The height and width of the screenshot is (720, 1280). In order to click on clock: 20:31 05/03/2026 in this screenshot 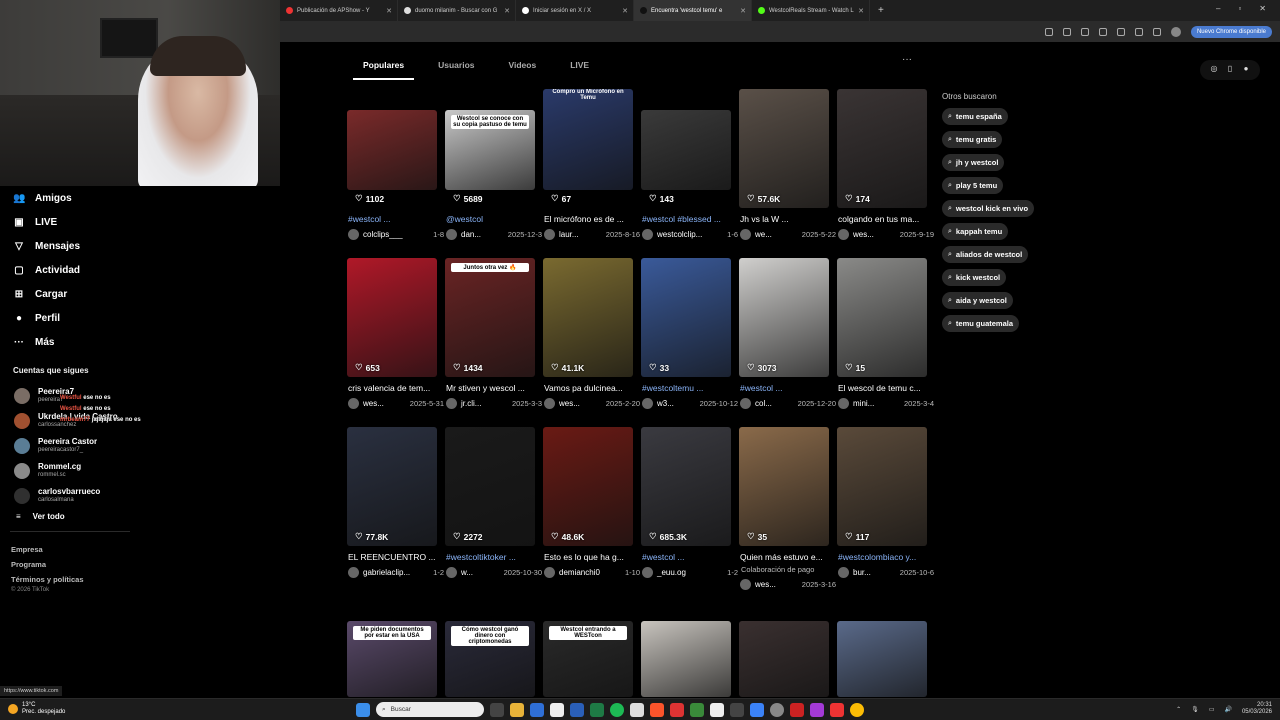, I will do `click(1257, 709)`.